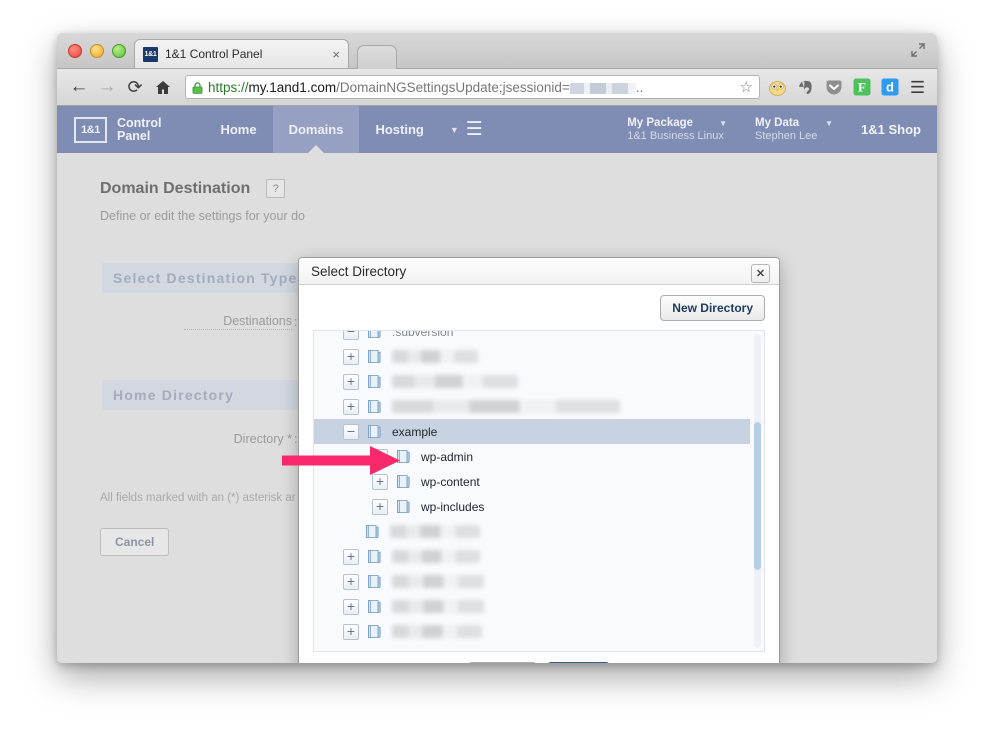 This screenshot has height=742, width=989. I want to click on f-extension-icon: F, so click(861, 87).